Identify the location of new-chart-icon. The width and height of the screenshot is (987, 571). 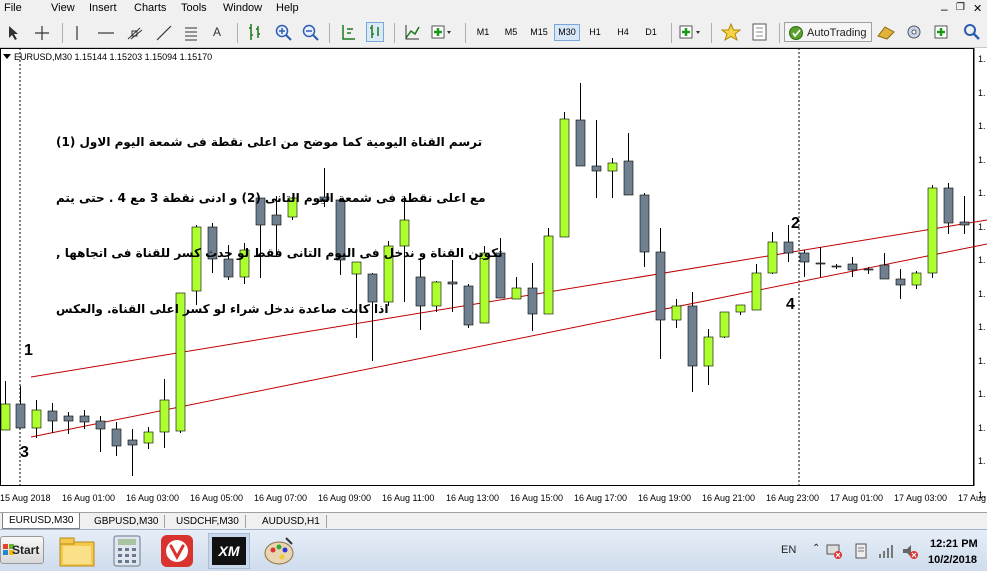
(943, 32).